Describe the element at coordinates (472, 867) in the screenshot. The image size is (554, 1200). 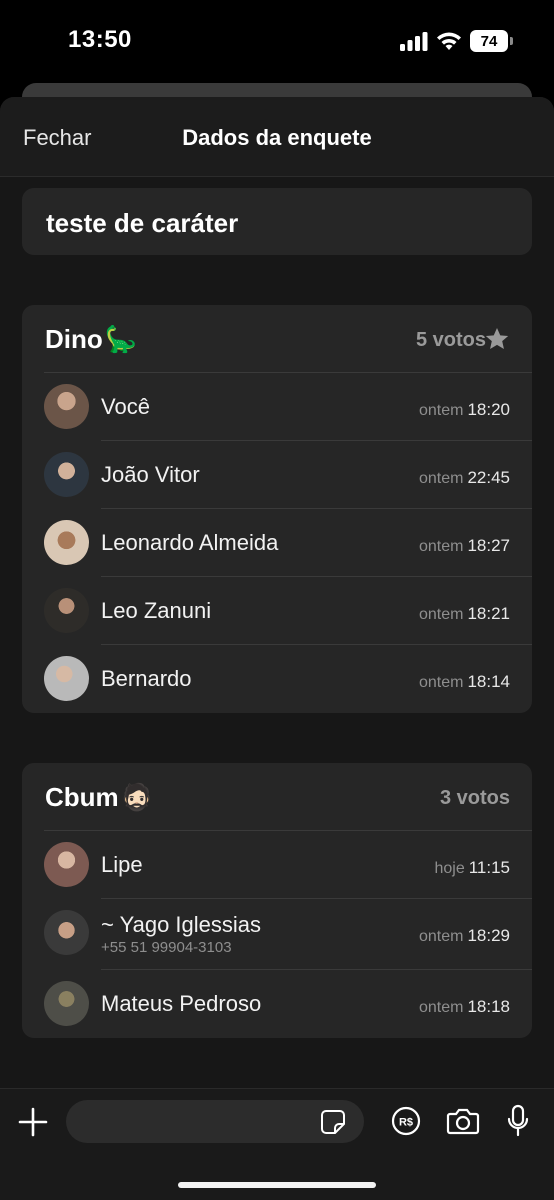
I see `vote-time: hoje 11:15` at that location.